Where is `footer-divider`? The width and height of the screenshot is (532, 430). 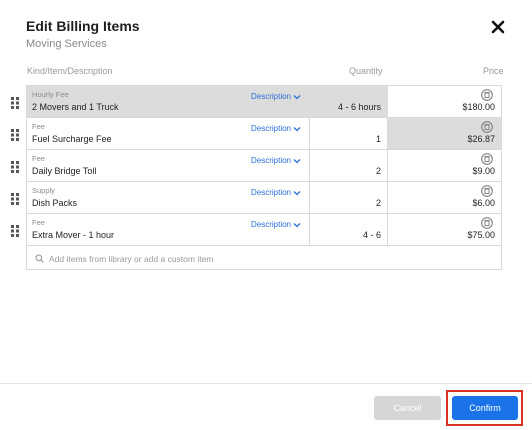
footer-divider is located at coordinates (266, 383).